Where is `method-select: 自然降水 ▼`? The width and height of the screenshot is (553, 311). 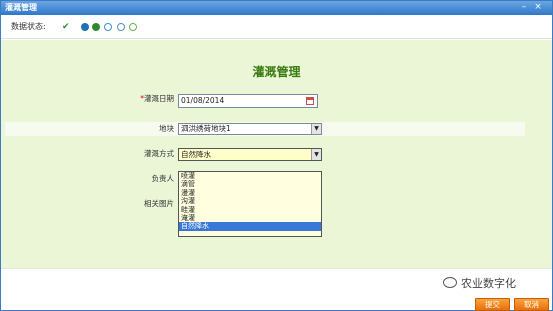 method-select: 自然降水 ▼ is located at coordinates (250, 154).